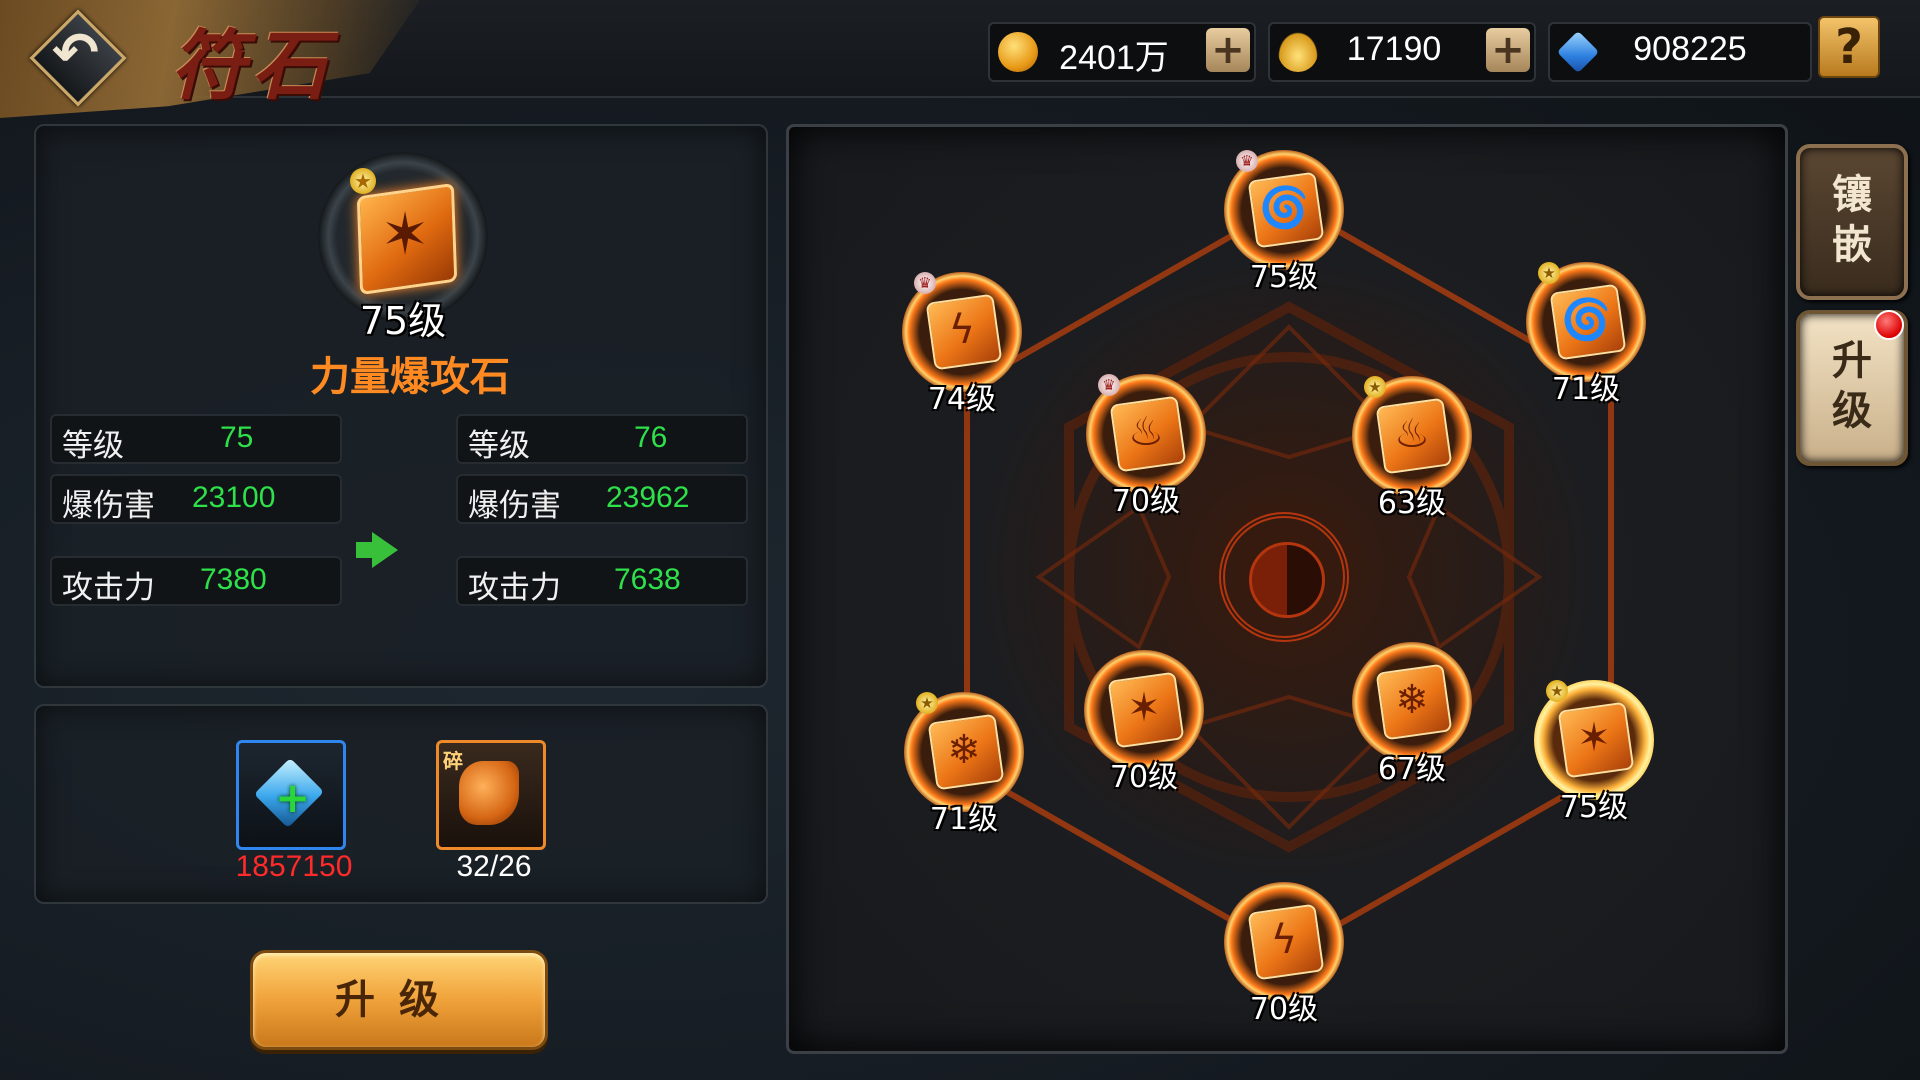 The image size is (1920, 1080). I want to click on stat-value: 7638, so click(647, 579).